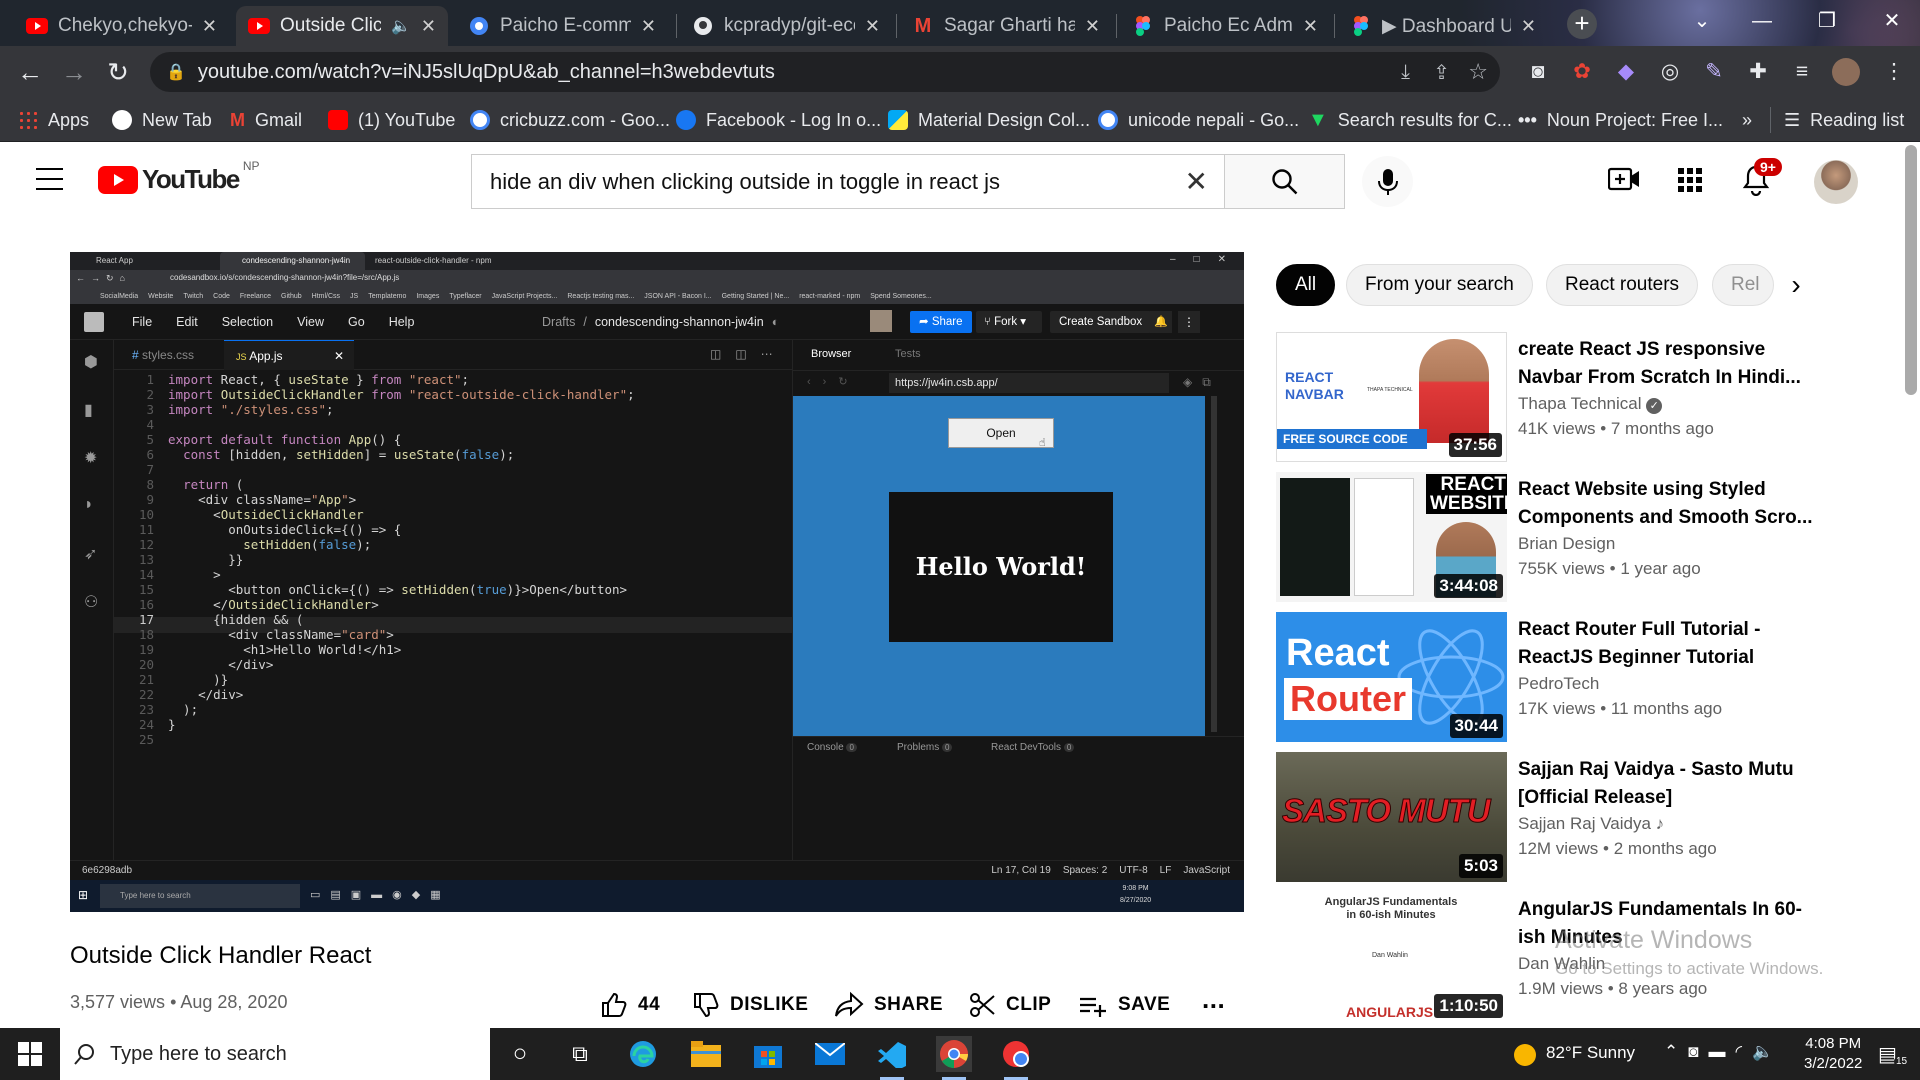 The image size is (1920, 1080). Describe the element at coordinates (30, 72) in the screenshot. I see `back-icon: ←` at that location.